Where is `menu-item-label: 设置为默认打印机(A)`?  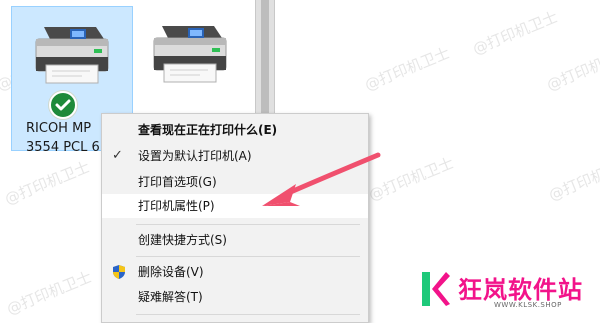 menu-item-label: 设置为默认打印机(A) is located at coordinates (195, 156).